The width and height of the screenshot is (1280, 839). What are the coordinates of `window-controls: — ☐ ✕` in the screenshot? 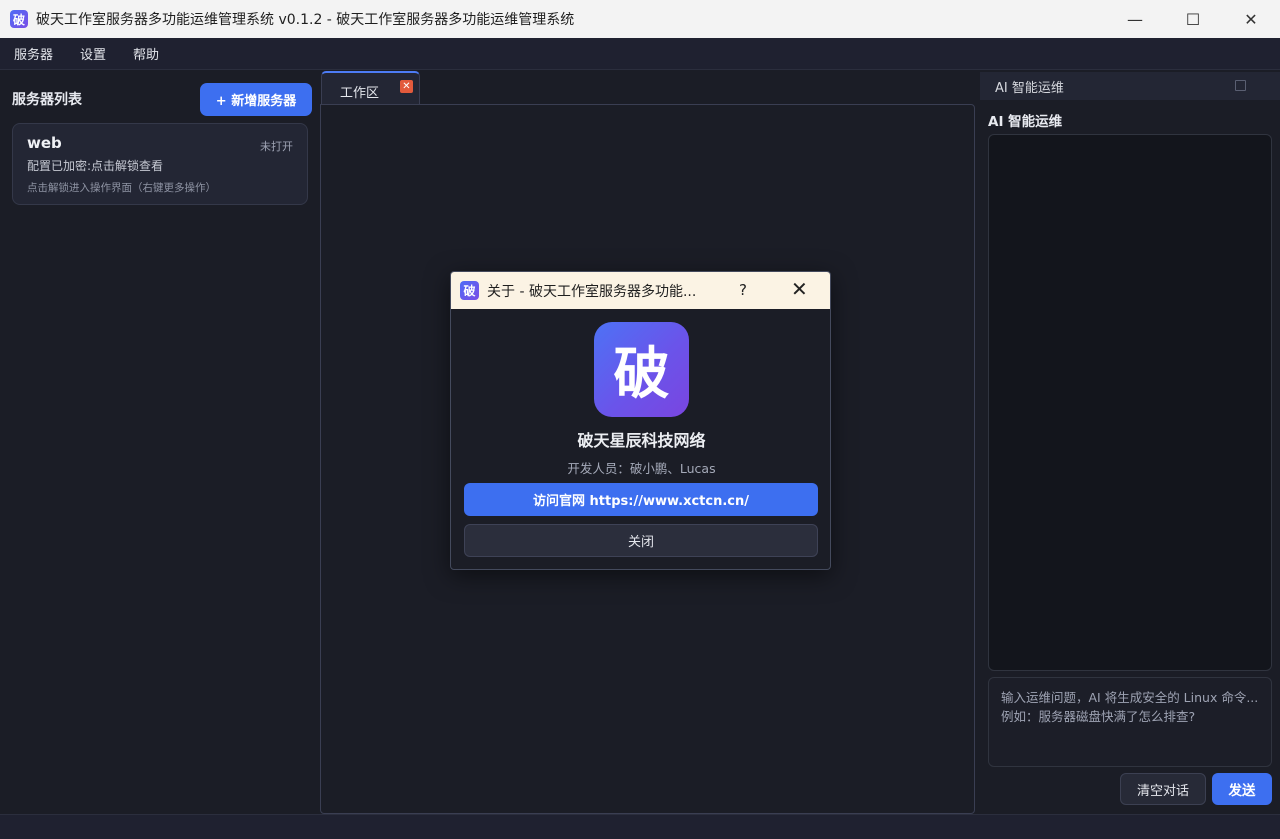 It's located at (1193, 19).